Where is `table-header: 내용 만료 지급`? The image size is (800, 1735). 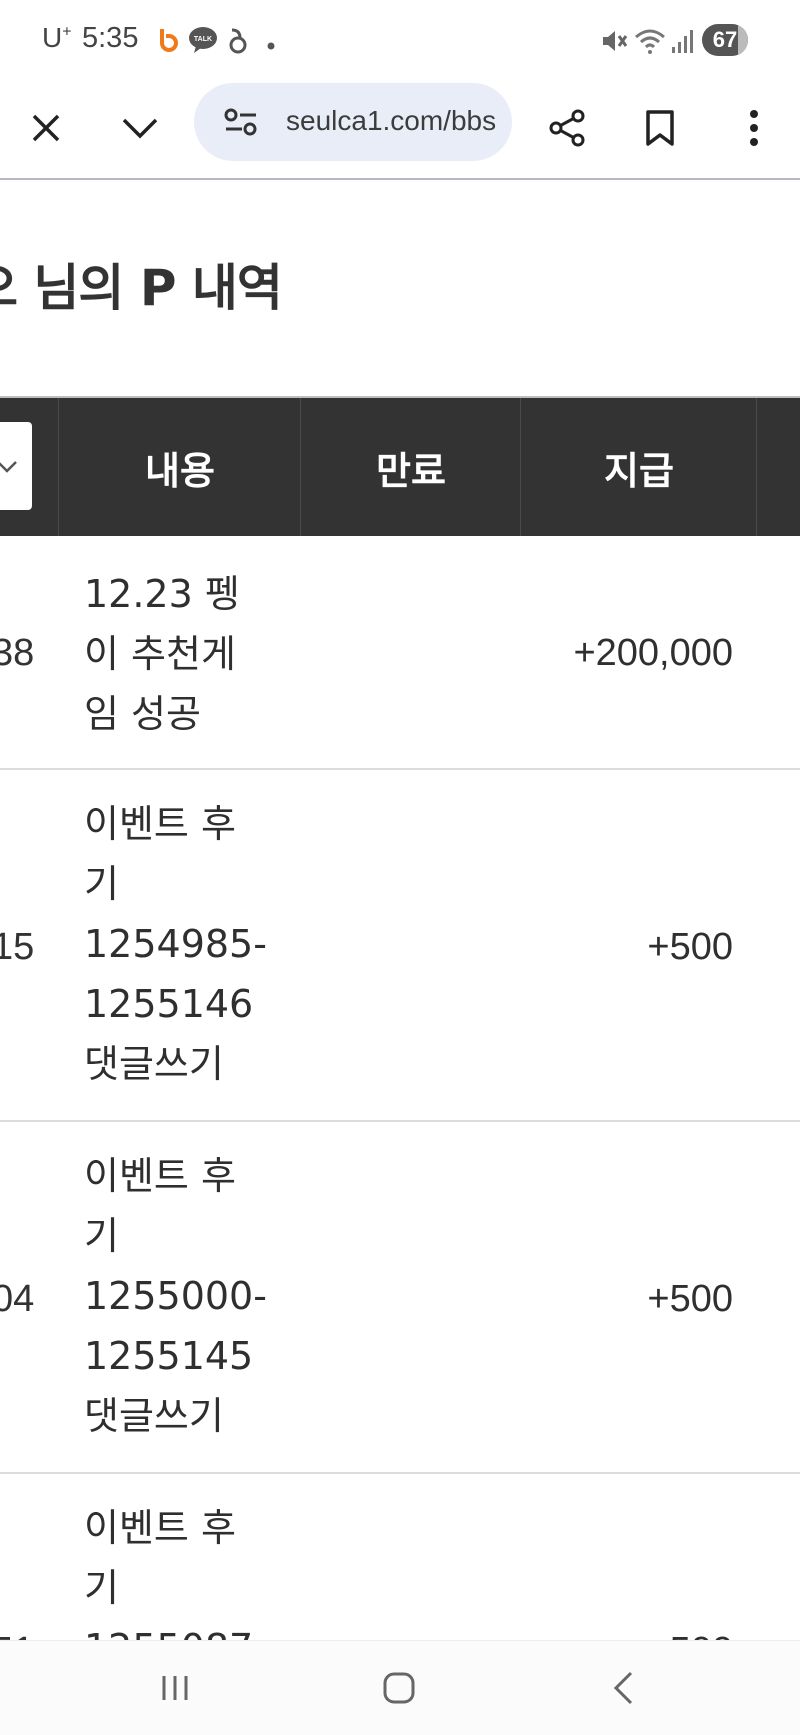
table-header: 내용 만료 지급 is located at coordinates (400, 466).